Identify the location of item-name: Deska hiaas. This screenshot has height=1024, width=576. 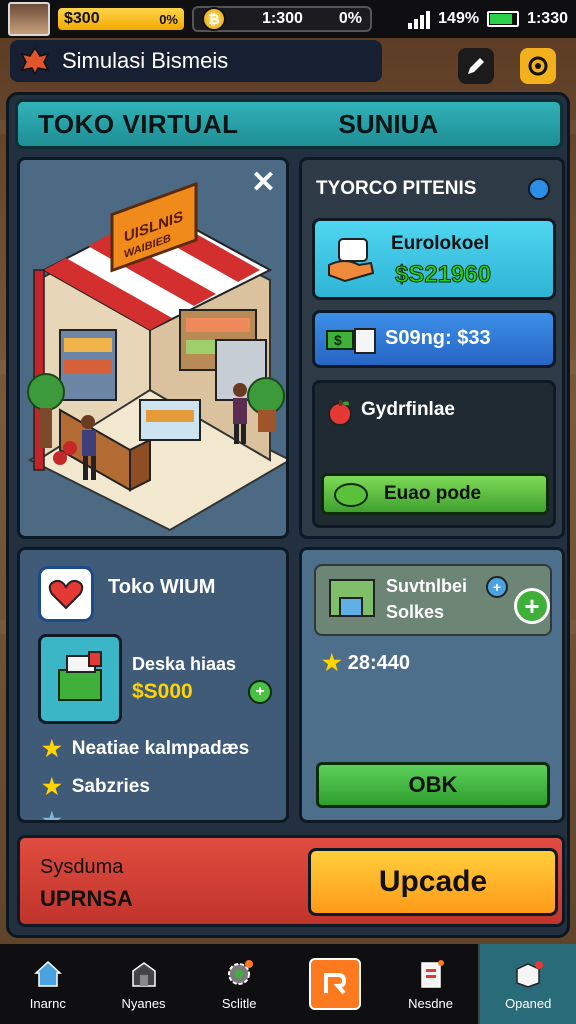
(184, 664).